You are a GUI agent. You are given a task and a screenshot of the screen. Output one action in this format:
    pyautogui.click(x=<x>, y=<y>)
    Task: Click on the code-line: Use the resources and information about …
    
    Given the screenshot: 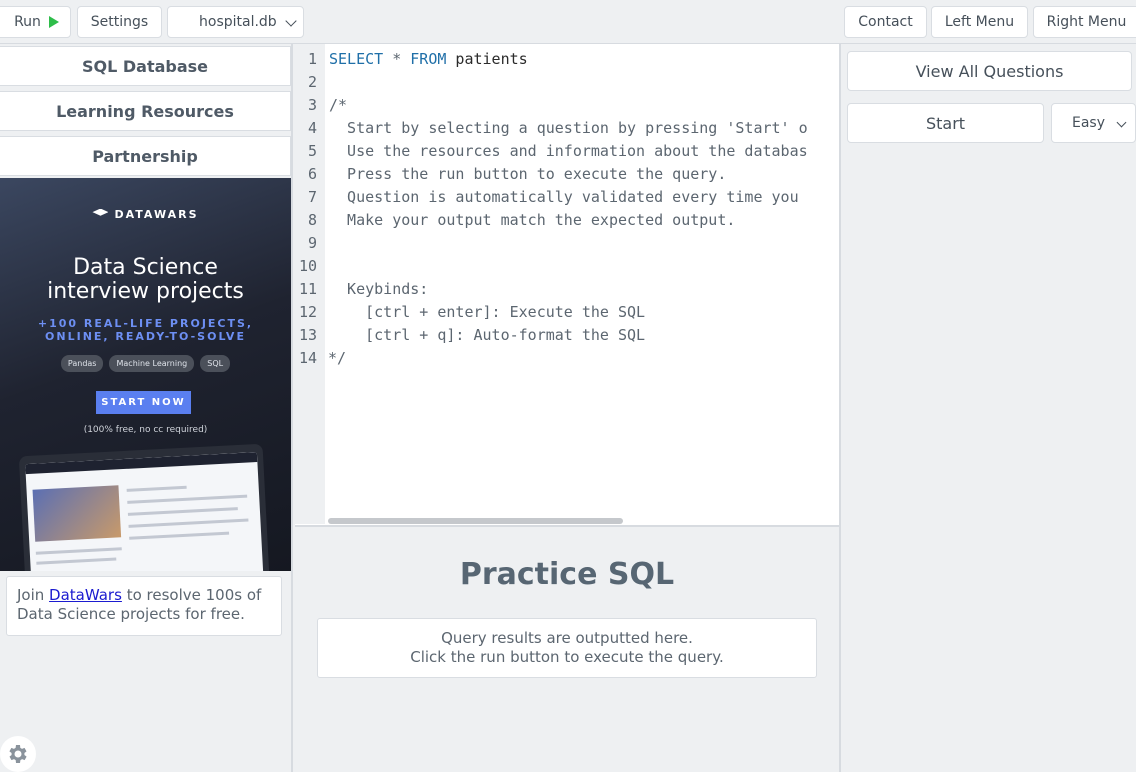 What is the action you would take?
    pyautogui.click(x=568, y=151)
    